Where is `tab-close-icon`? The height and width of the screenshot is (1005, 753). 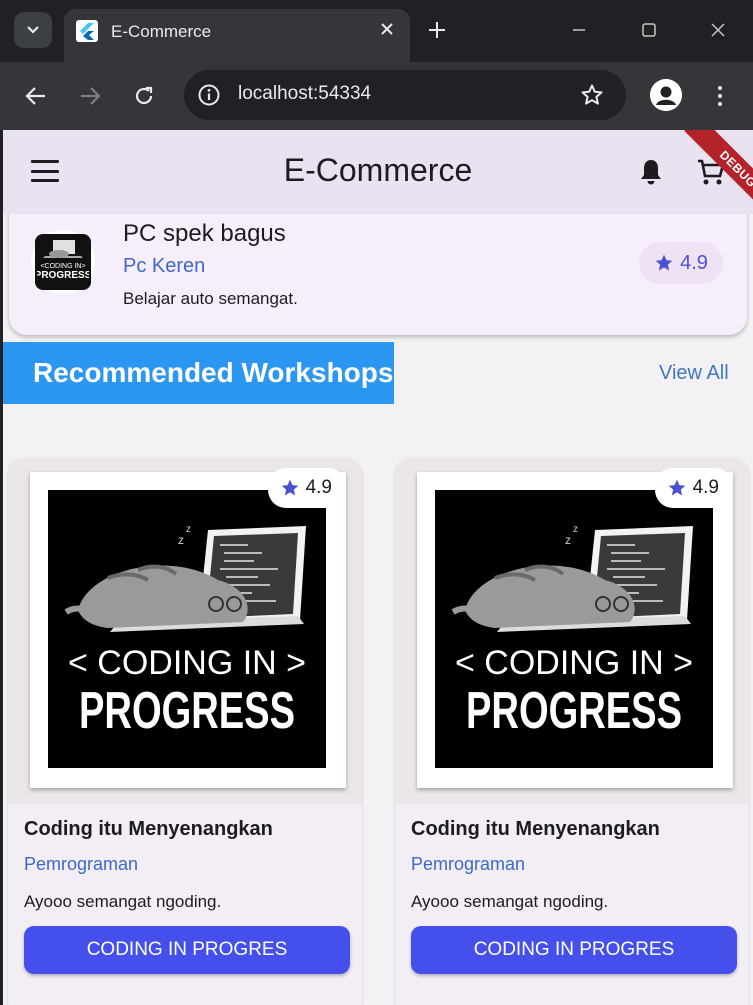
tab-close-icon is located at coordinates (387, 30).